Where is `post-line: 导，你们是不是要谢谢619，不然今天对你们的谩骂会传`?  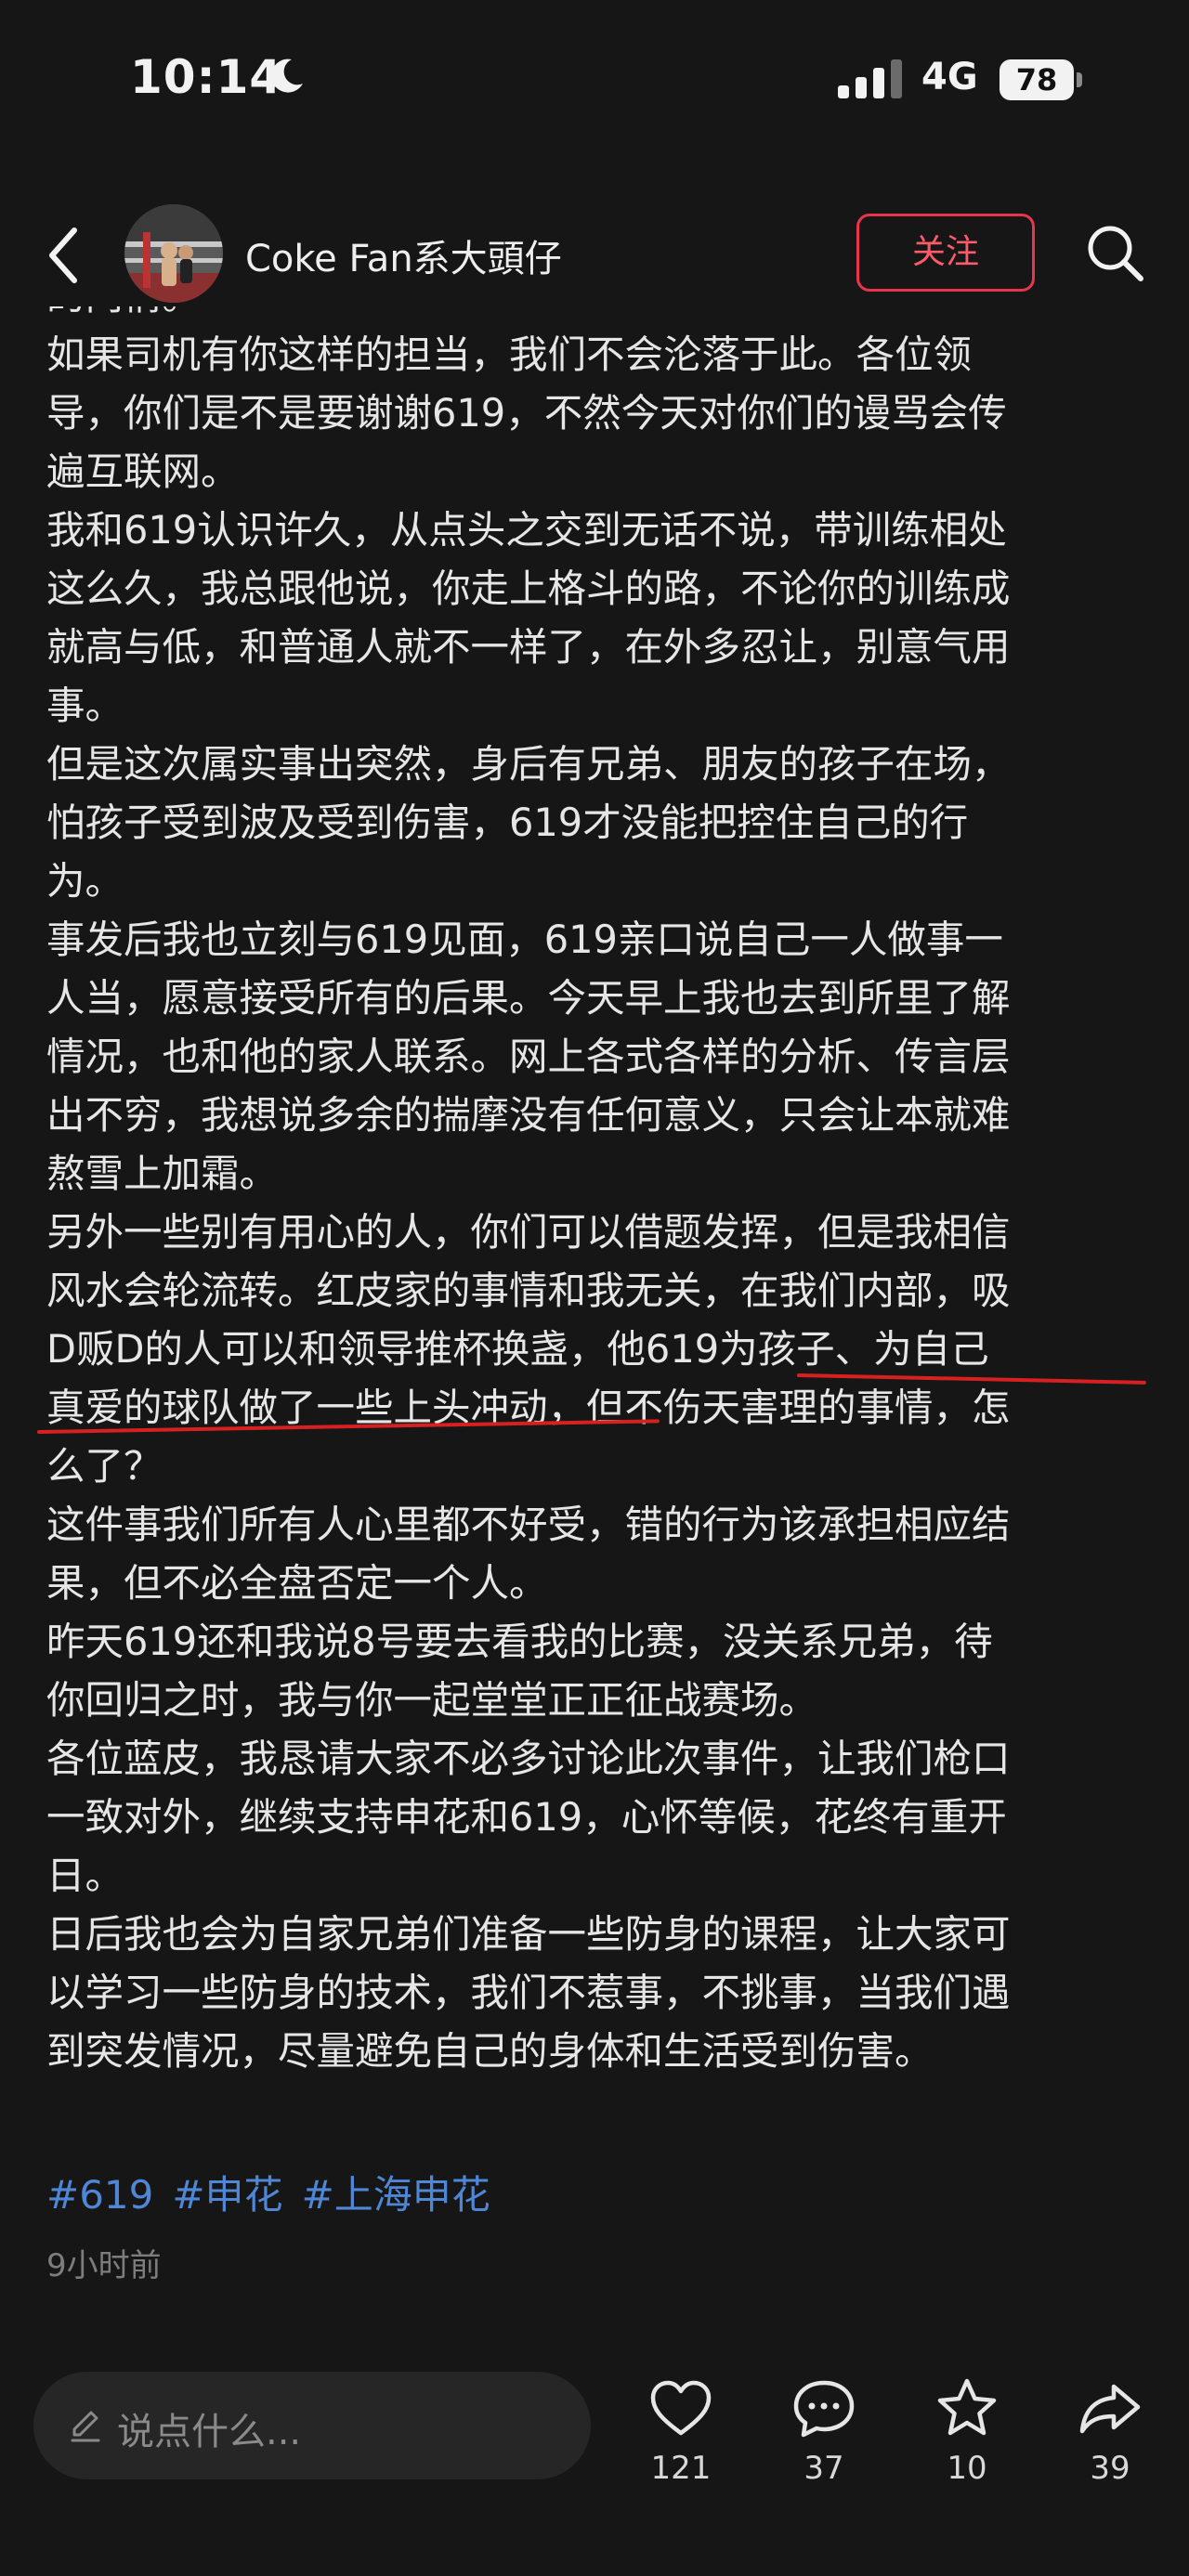 post-line: 导，你们是不是要谢谢619，不然今天对你们的谩骂会传 is located at coordinates (526, 413).